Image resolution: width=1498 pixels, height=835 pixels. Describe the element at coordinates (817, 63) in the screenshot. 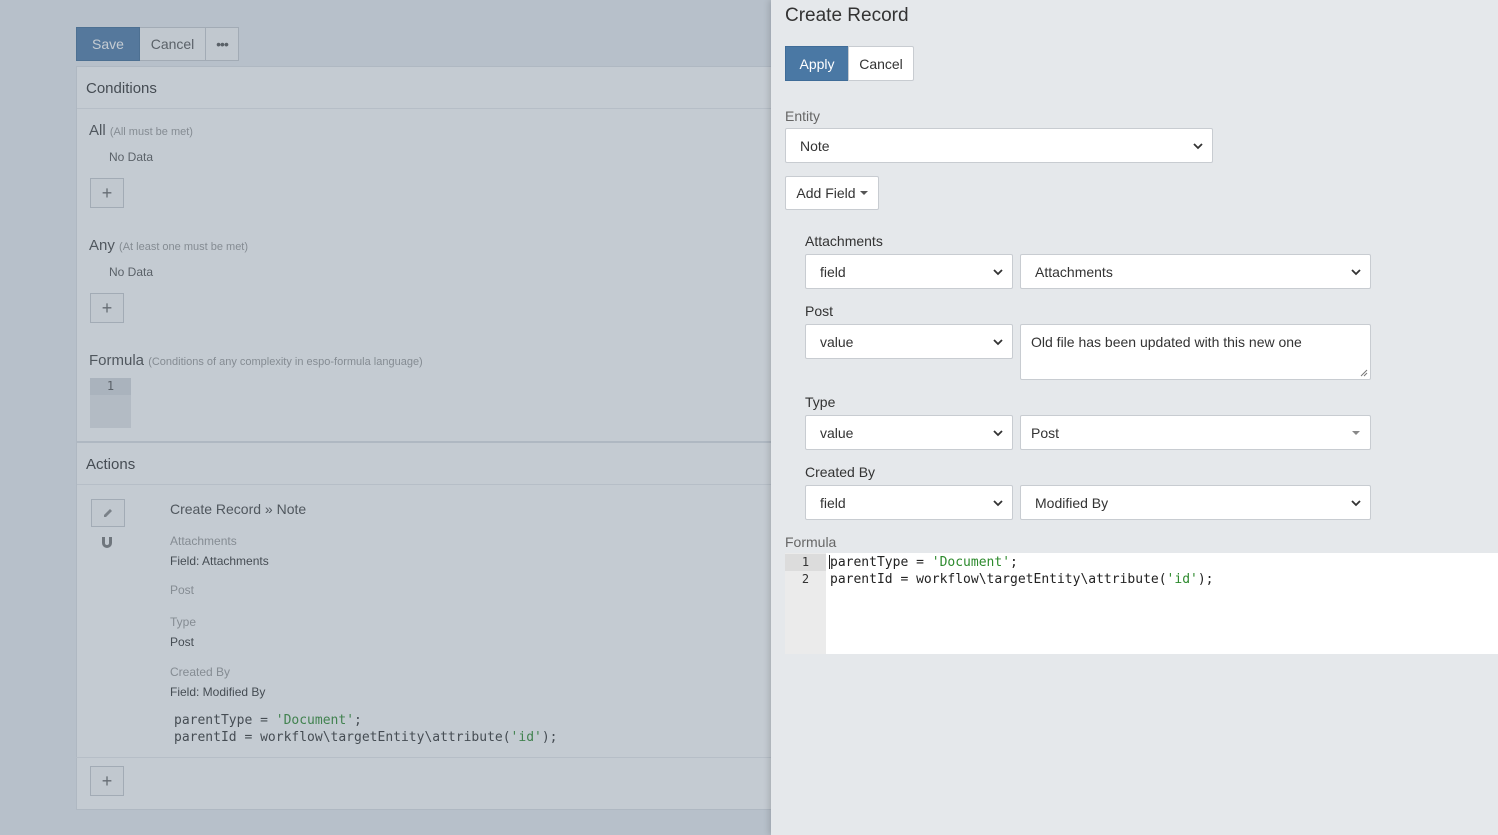

I see `apply-button: Apply` at that location.